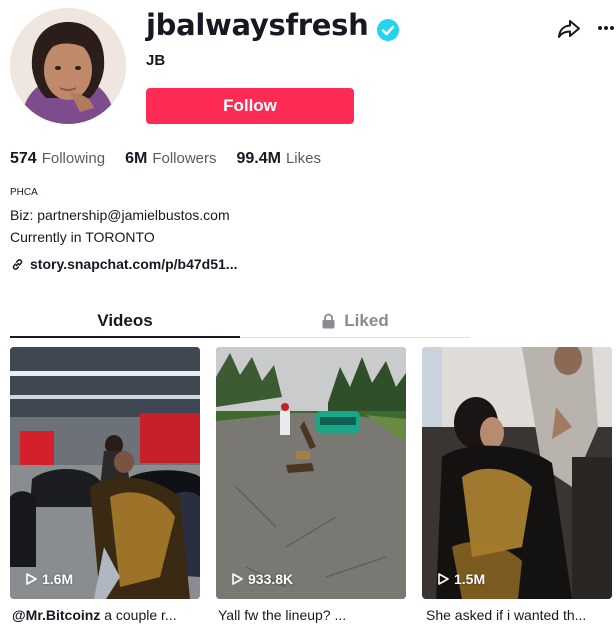 Image resolution: width=616 pixels, height=635 pixels. Describe the element at coordinates (136, 158) in the screenshot. I see `followers-count: 6M` at that location.